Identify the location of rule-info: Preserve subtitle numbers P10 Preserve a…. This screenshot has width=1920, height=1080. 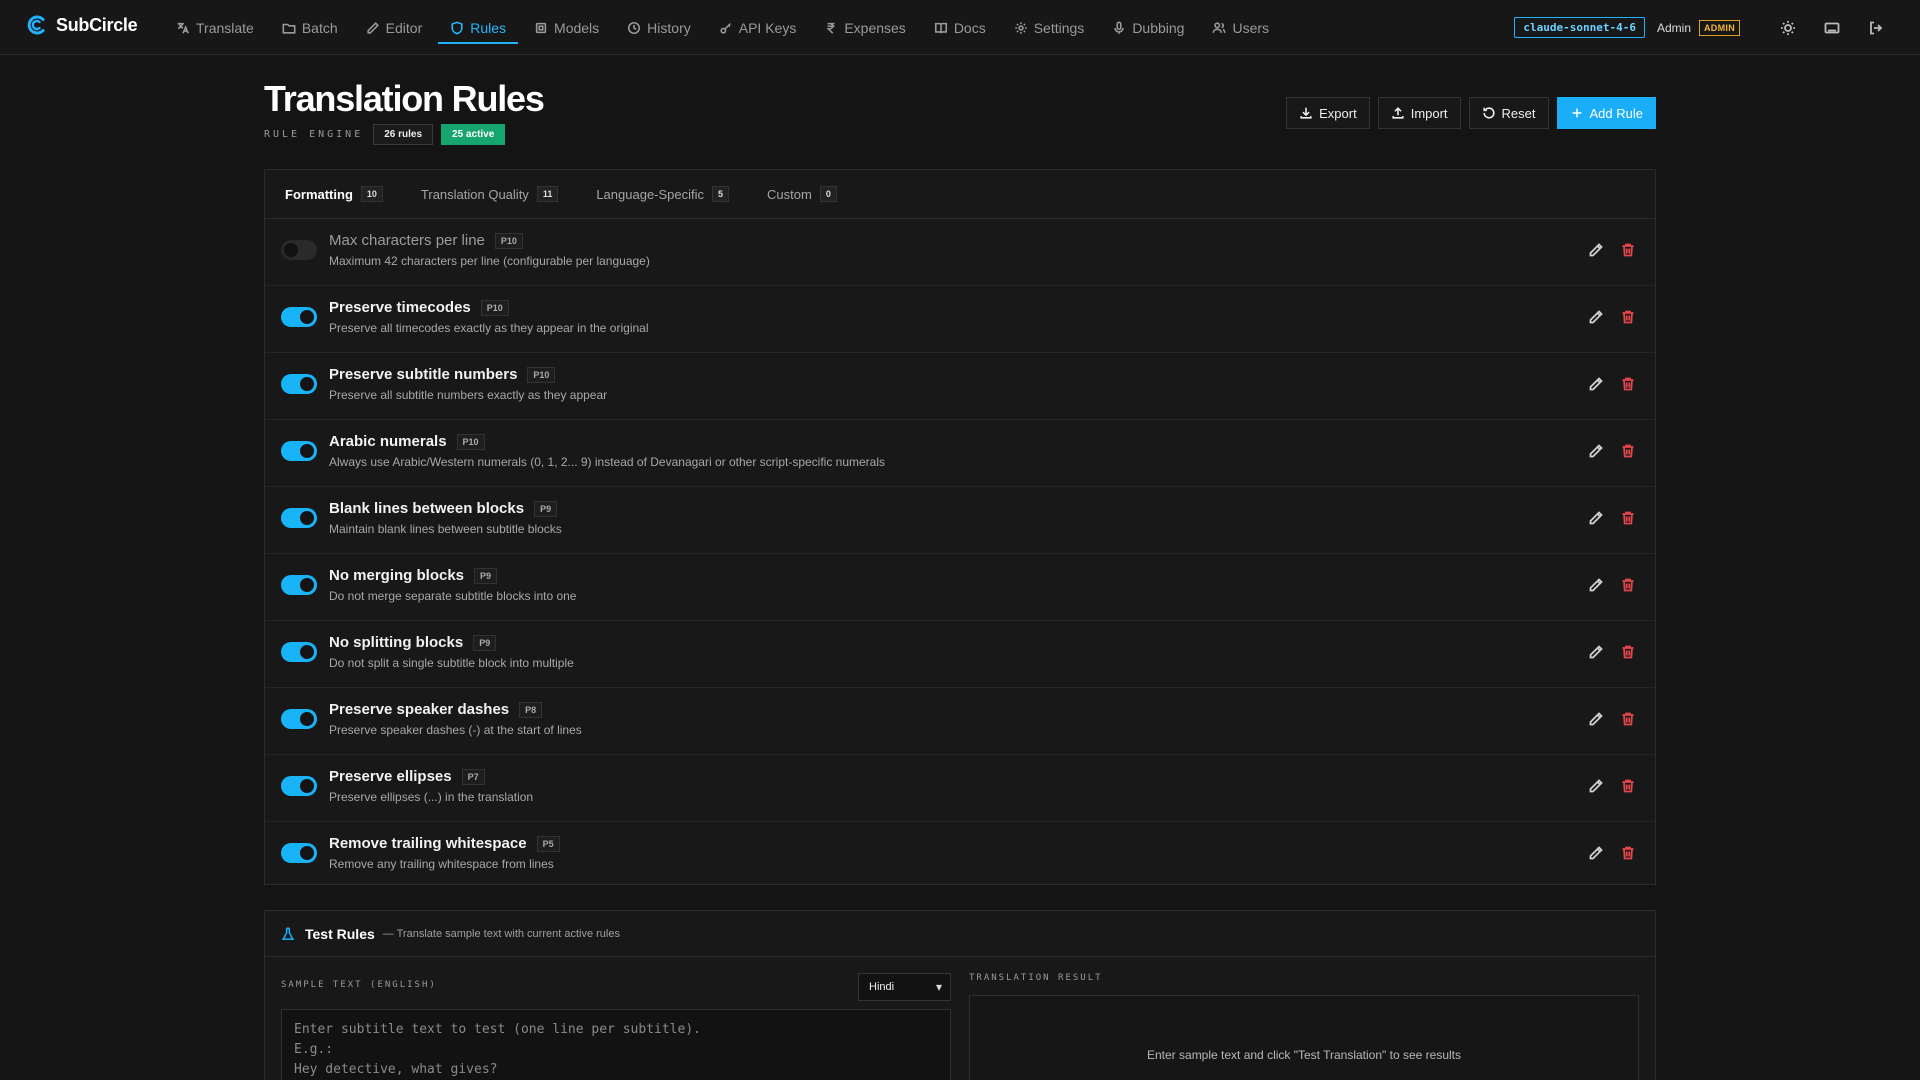
(468, 384).